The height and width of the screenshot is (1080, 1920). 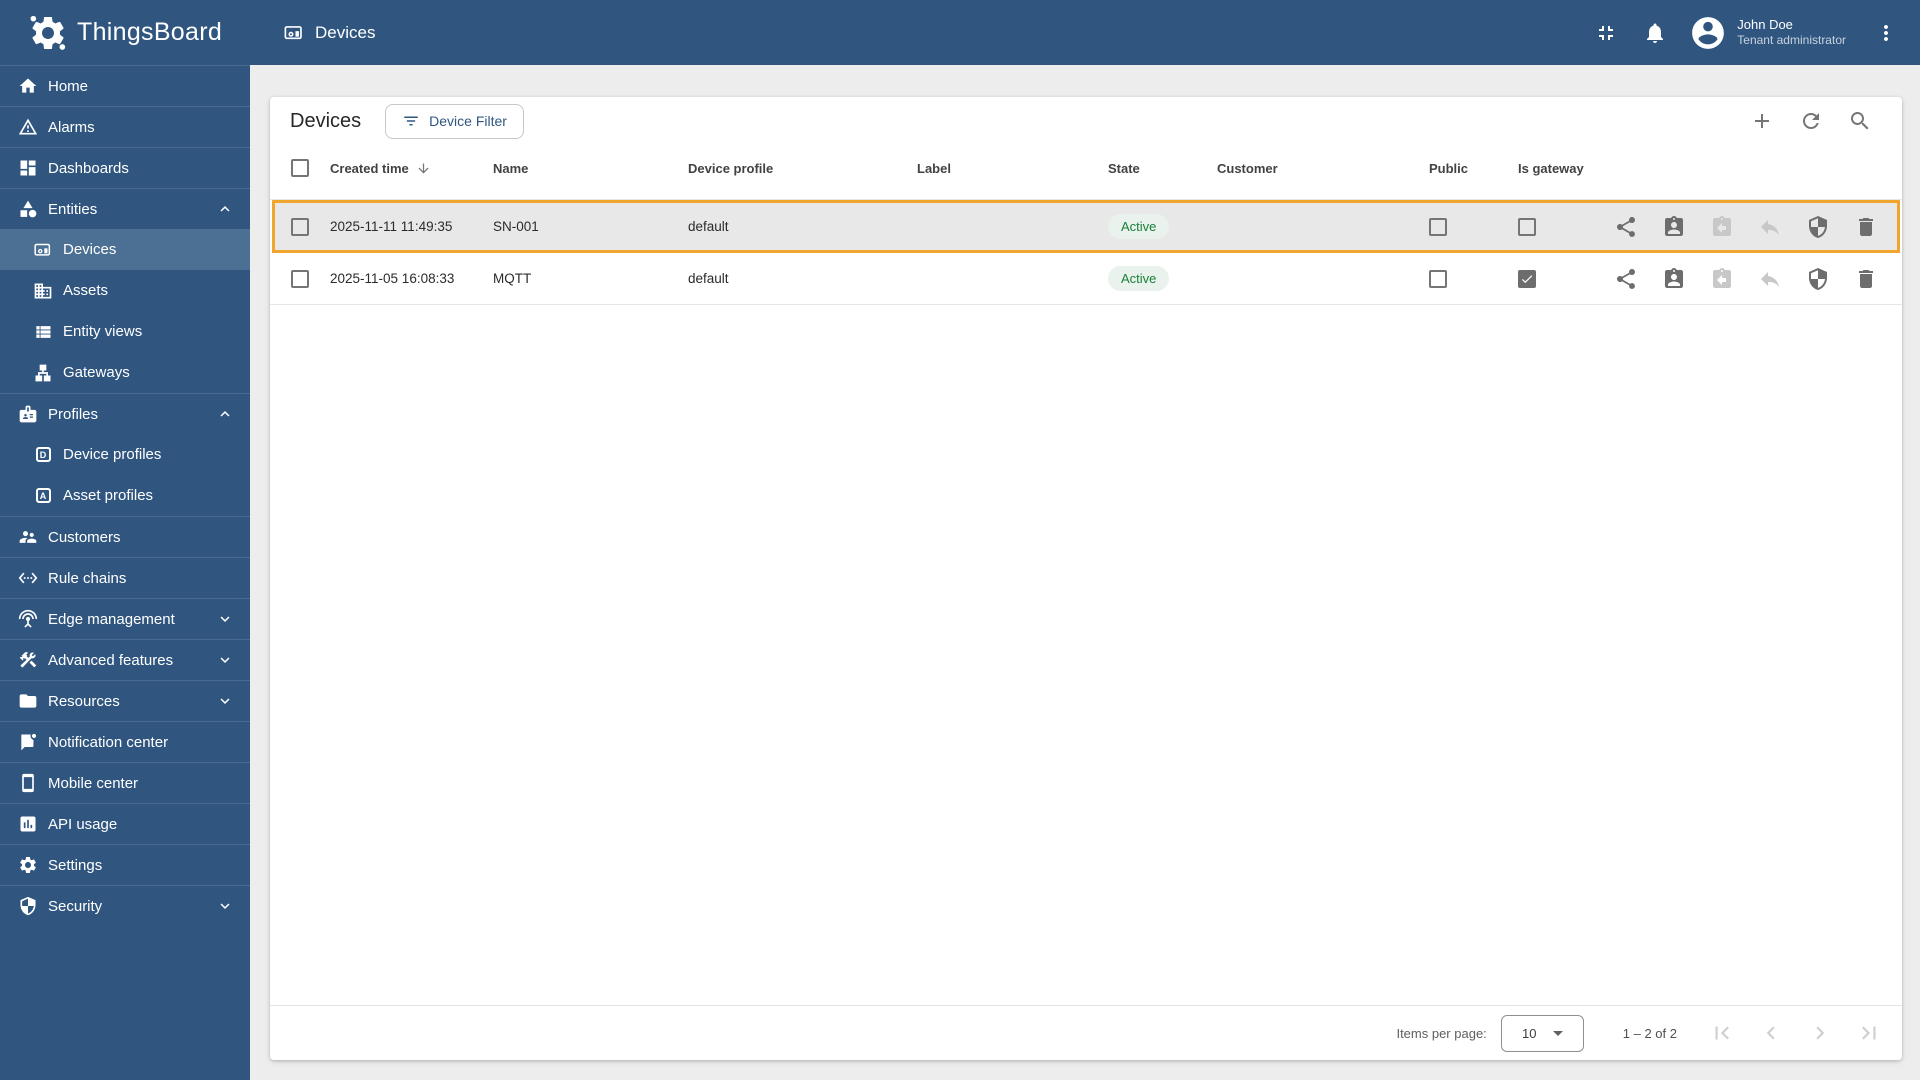 What do you see at coordinates (48, 33) in the screenshot?
I see `thingsboard-gear-icon` at bounding box center [48, 33].